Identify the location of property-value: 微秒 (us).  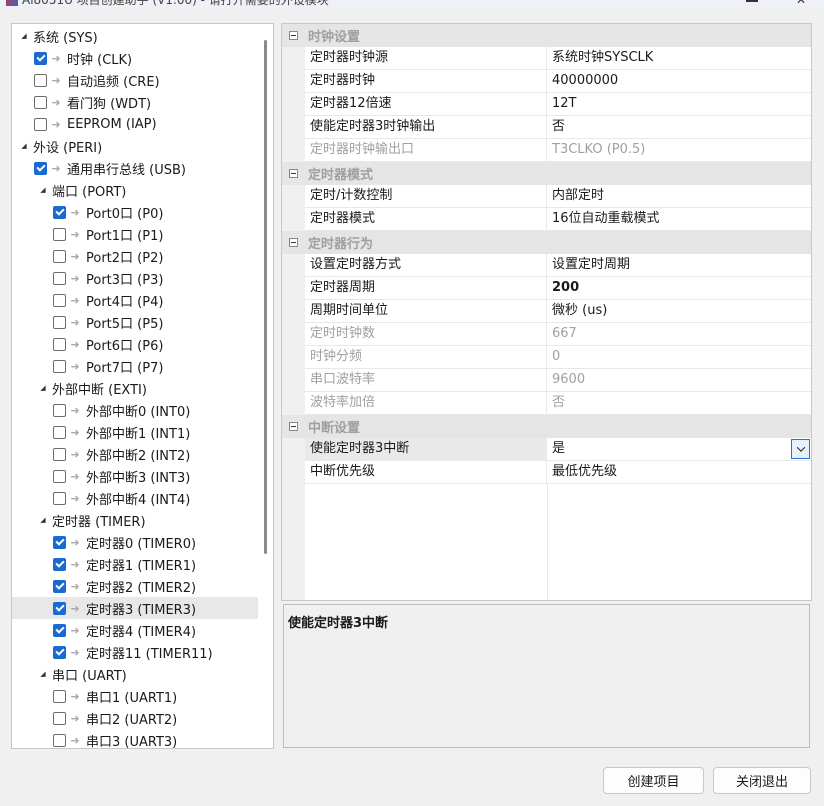
(679, 311).